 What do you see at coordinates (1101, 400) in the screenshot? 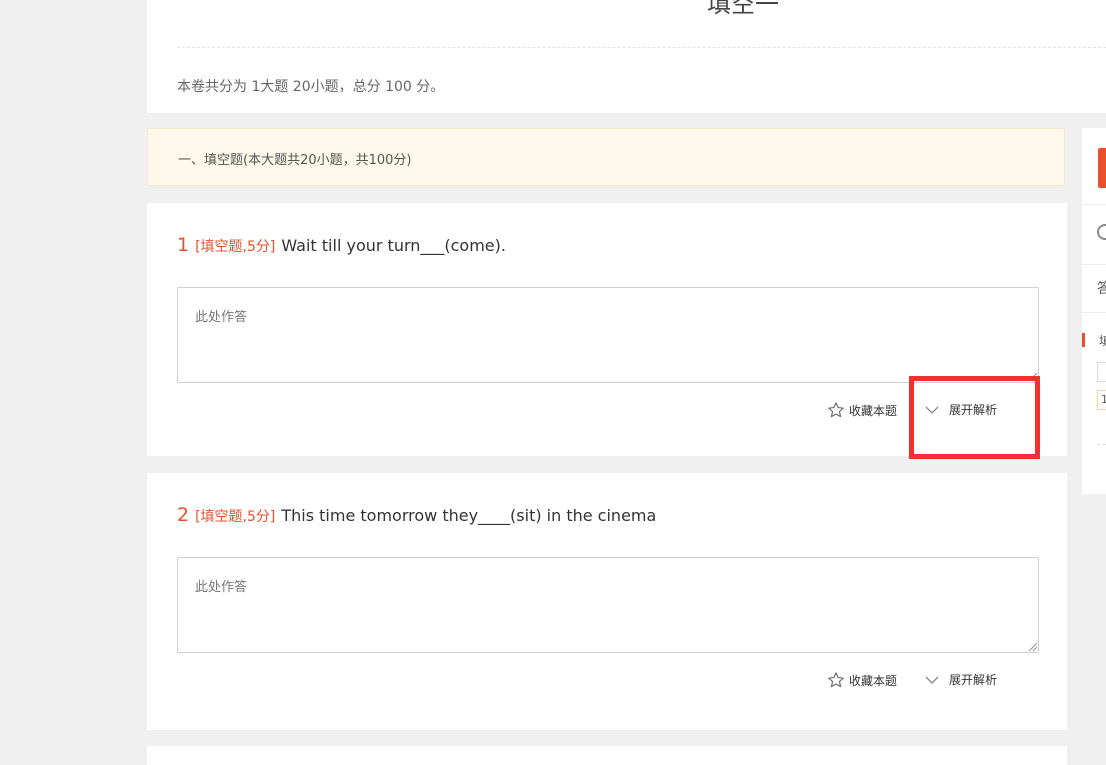
I see `answer-cell: 1` at bounding box center [1101, 400].